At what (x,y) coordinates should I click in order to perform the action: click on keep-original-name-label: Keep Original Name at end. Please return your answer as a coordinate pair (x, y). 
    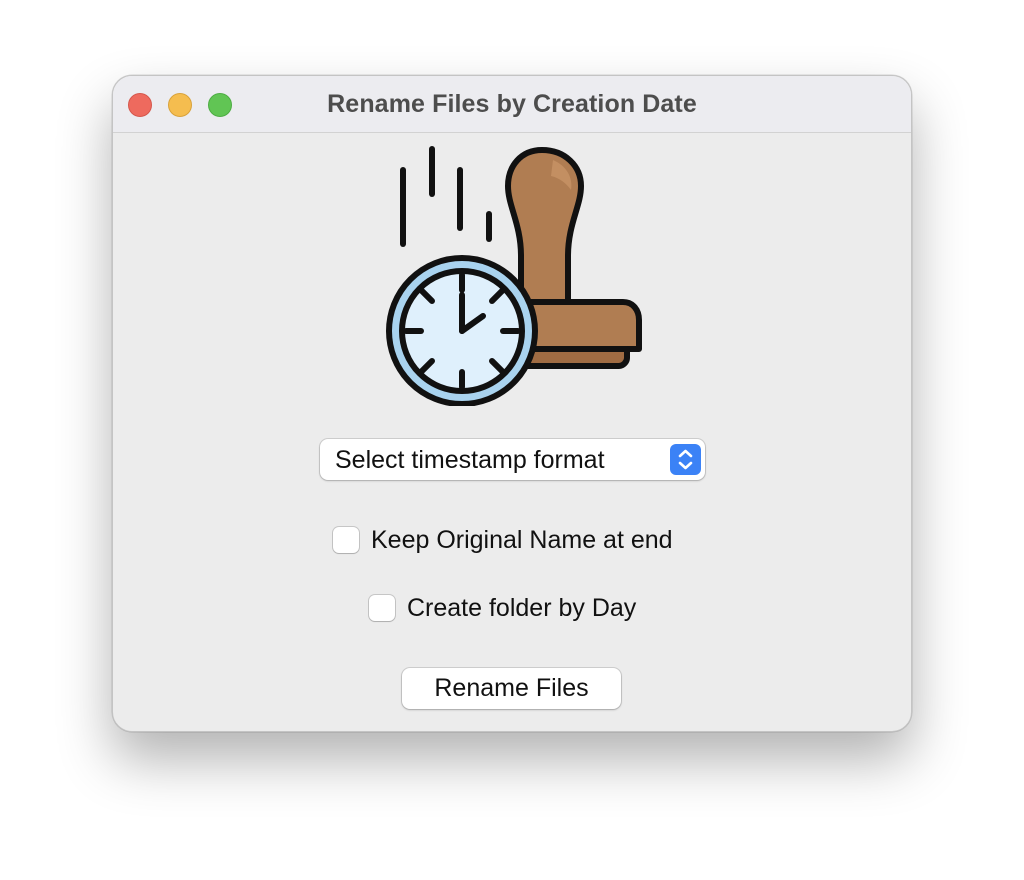
    Looking at the image, I should click on (522, 540).